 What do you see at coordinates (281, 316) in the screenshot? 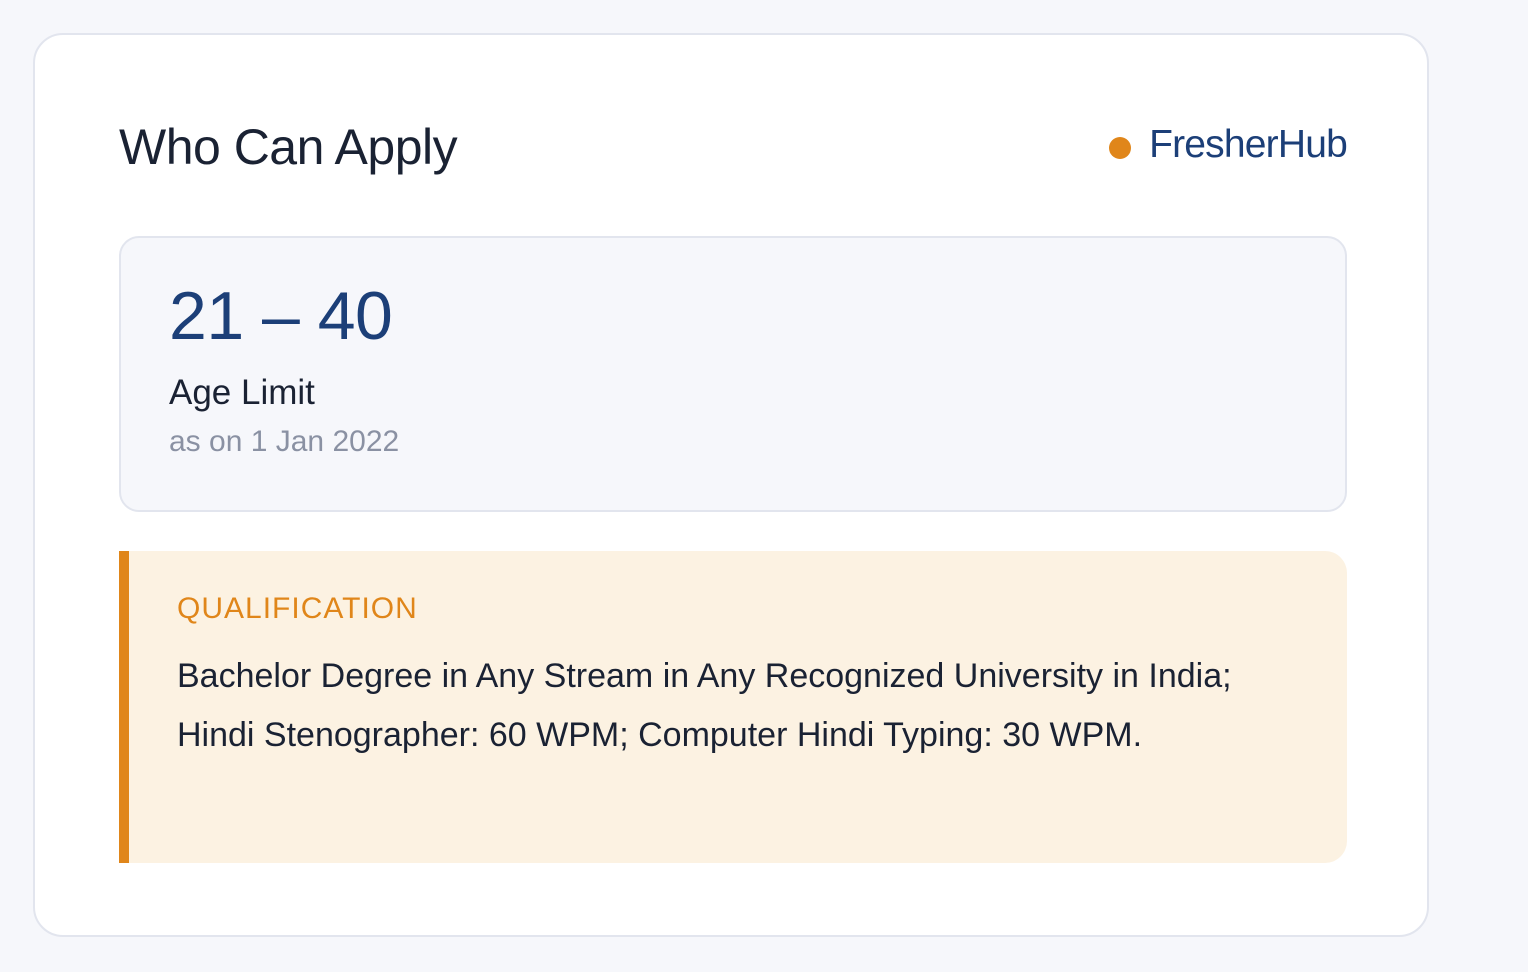
I see `age-limit-value: 21 – 40` at bounding box center [281, 316].